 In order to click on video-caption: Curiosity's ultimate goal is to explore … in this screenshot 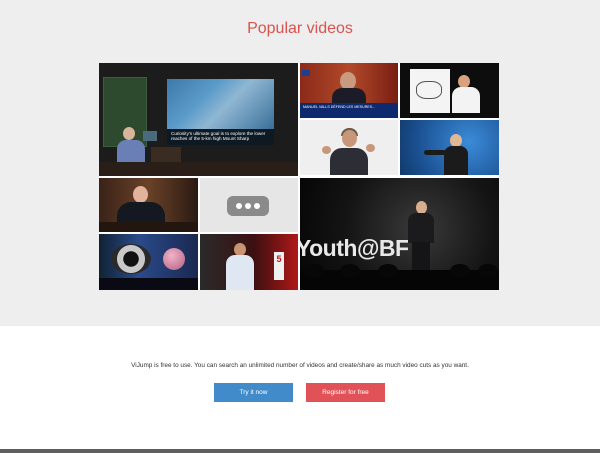, I will do `click(220, 137)`.